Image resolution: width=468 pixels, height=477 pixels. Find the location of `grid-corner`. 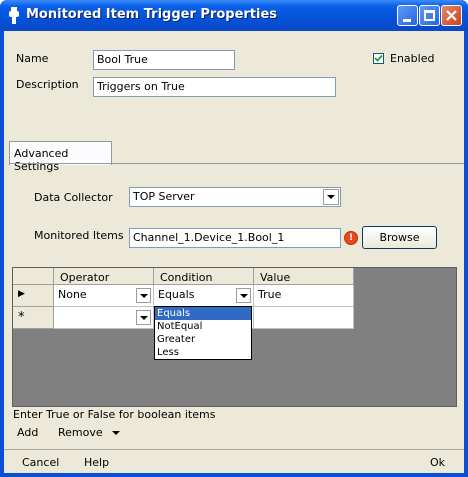

grid-corner is located at coordinates (33, 276).